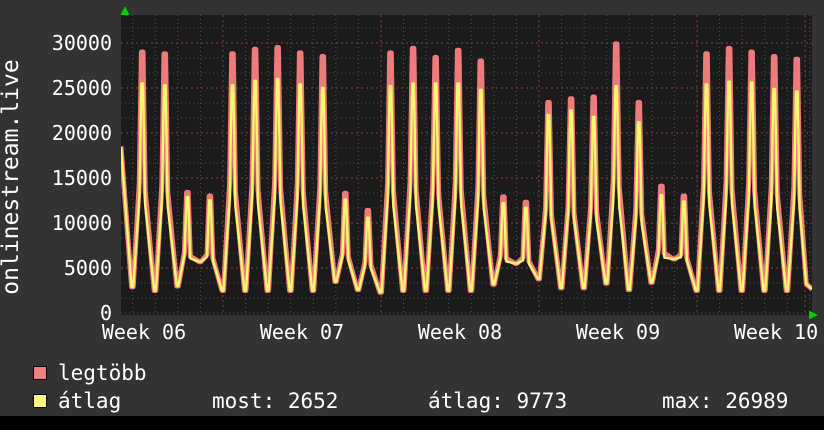  What do you see at coordinates (82, 223) in the screenshot?
I see `y-tick-label: 10000` at bounding box center [82, 223].